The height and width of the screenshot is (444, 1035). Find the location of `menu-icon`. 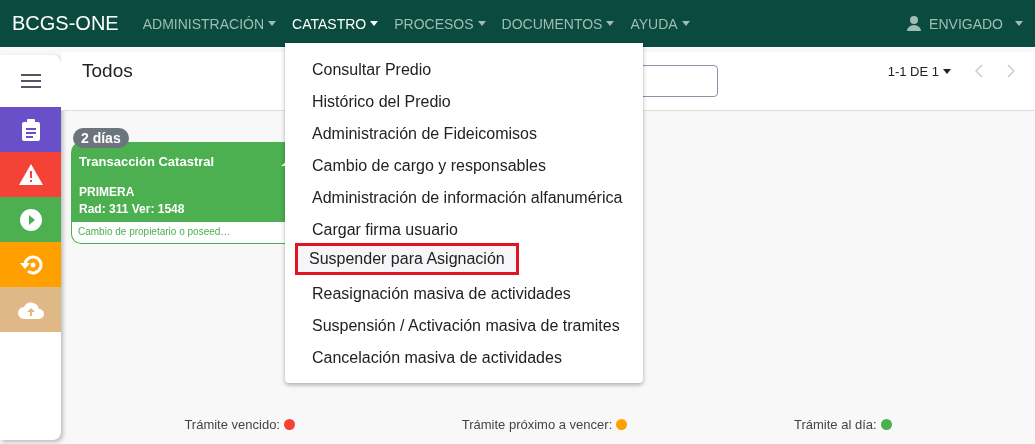

menu-icon is located at coordinates (30, 81).